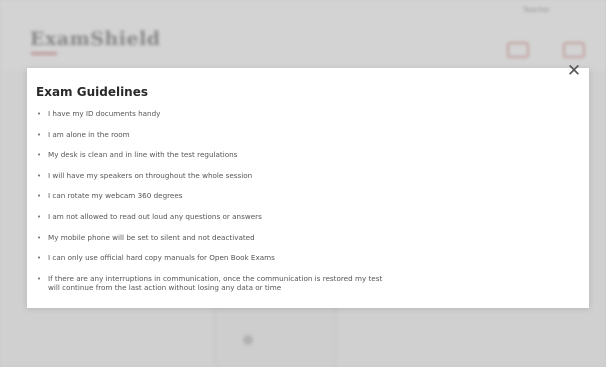  I want to click on guideline-text: I have my ID documents handy, so click(104, 113).